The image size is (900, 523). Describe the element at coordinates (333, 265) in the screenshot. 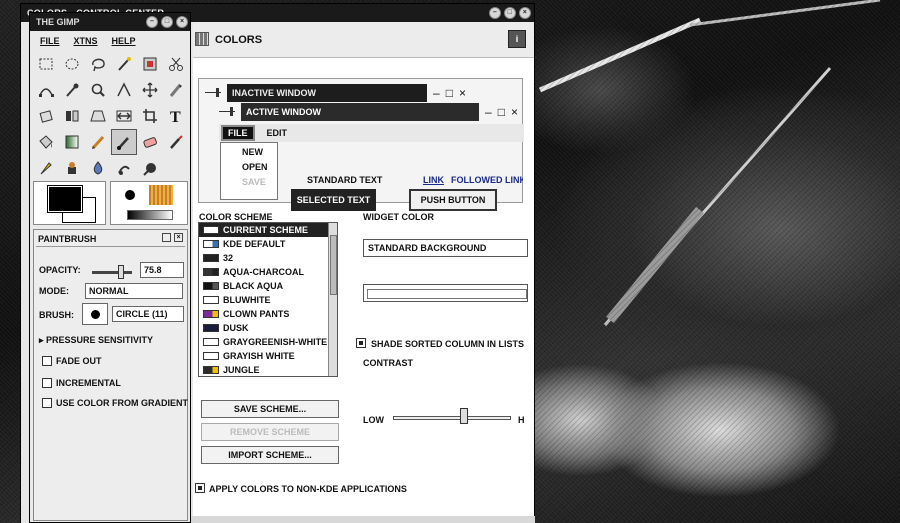

I see `scrollbar-thumb` at that location.